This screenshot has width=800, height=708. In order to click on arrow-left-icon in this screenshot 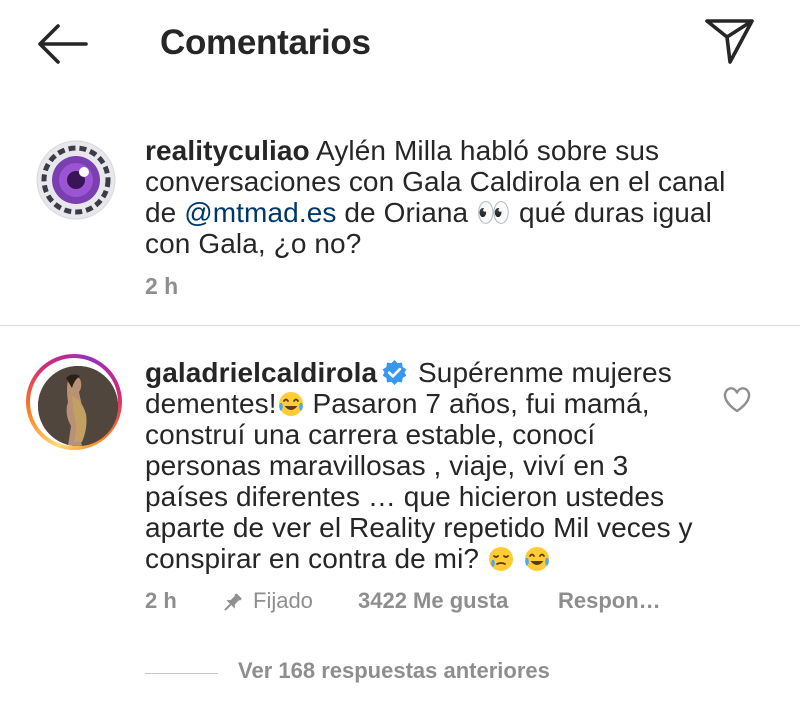, I will do `click(63, 44)`.